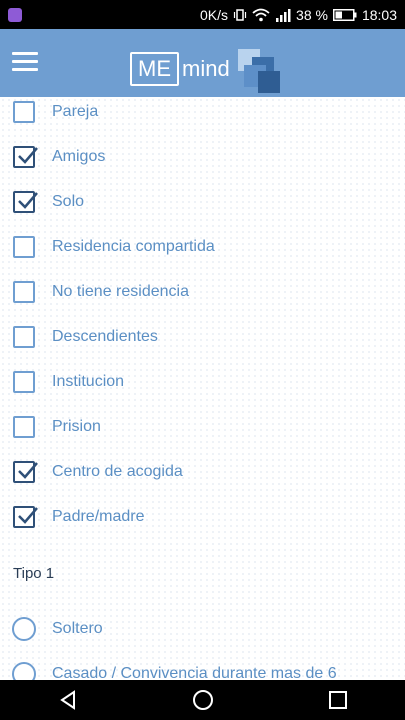  What do you see at coordinates (202, 337) in the screenshot?
I see `option-descendientes: Descendientes` at bounding box center [202, 337].